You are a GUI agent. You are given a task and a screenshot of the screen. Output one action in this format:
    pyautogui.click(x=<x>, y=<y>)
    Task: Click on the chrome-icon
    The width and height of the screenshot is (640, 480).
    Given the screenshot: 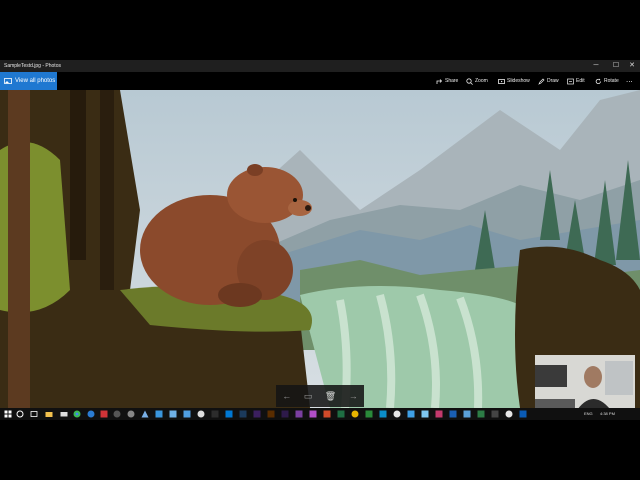 What is the action you would take?
    pyautogui.click(x=77, y=414)
    